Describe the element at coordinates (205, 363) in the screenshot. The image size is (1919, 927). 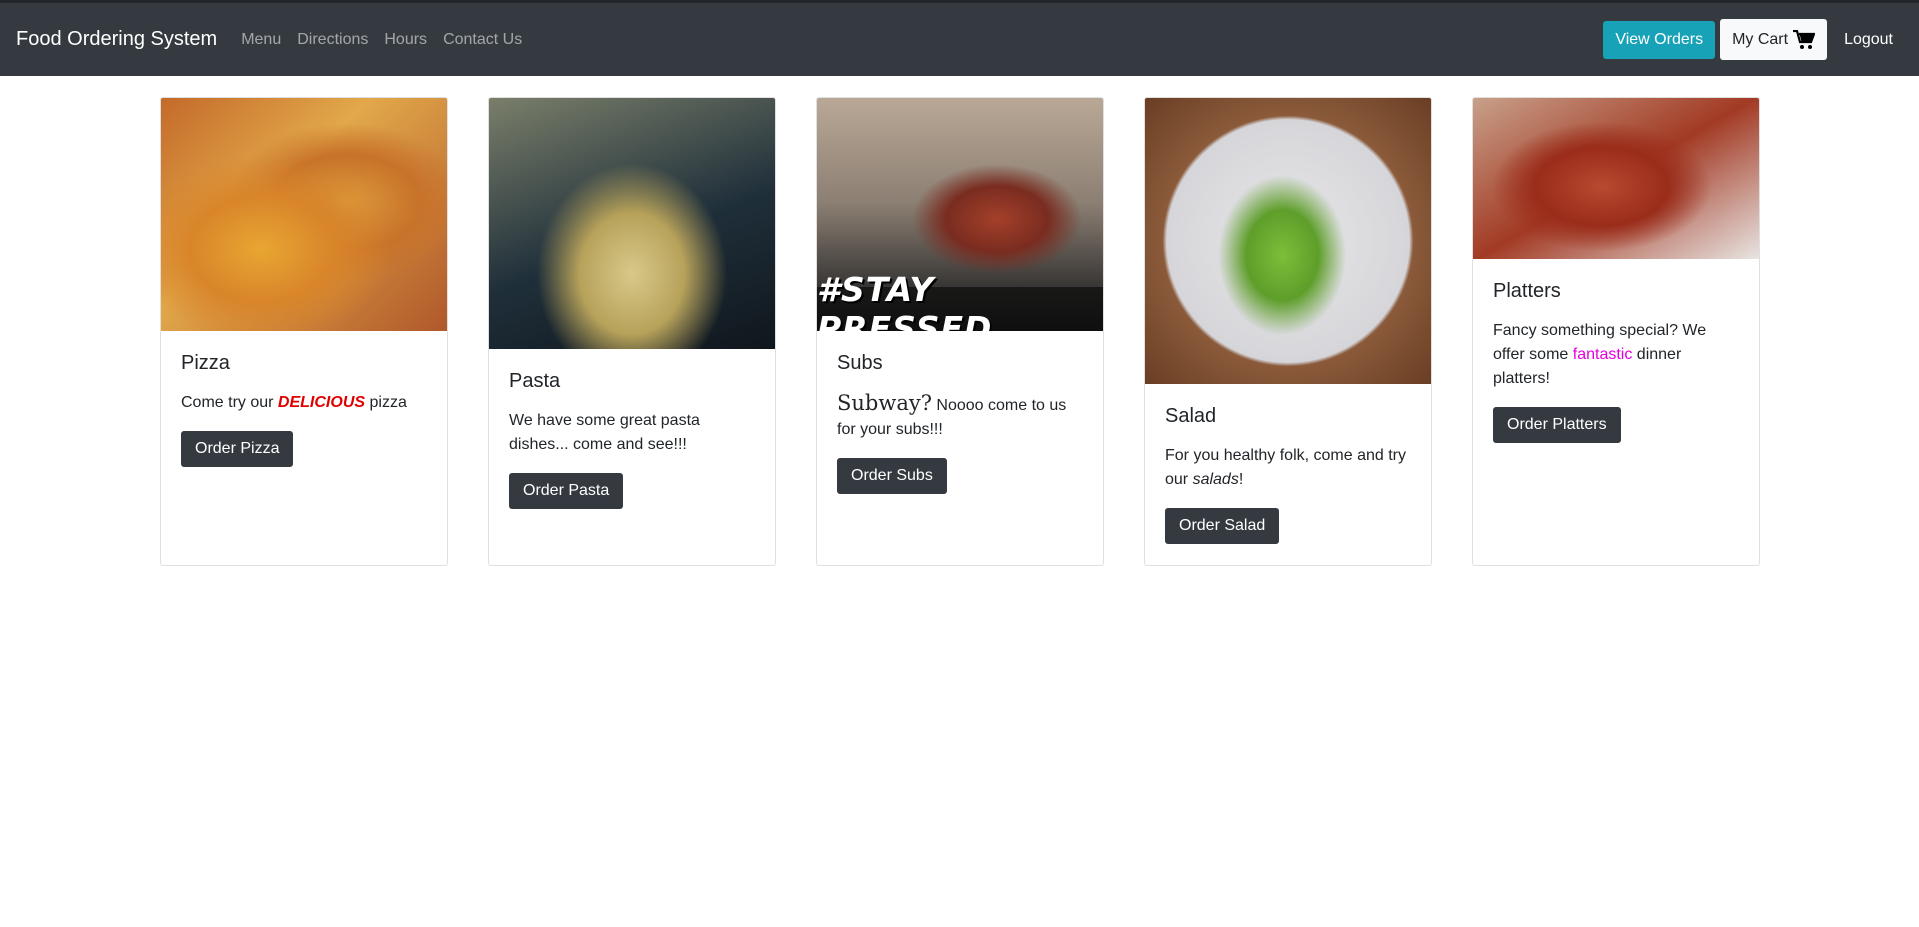
I see `card-title: Pizza` at that location.